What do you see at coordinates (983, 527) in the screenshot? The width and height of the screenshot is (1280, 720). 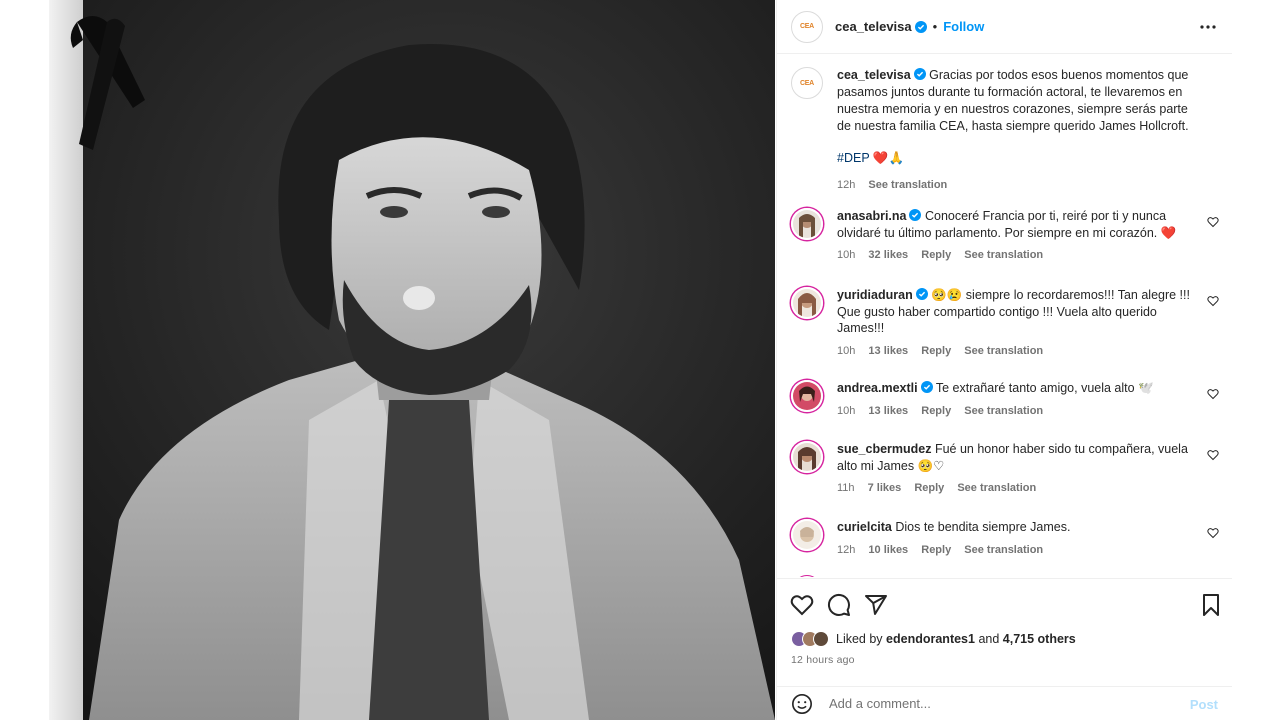 I see `comment-text: Dios te bendita siempre James.` at bounding box center [983, 527].